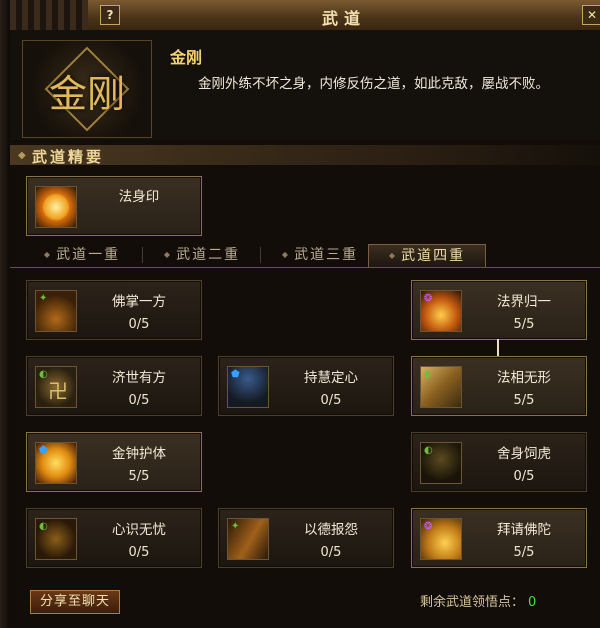 The image size is (600, 628). I want to click on skill-card-jinzhong: ⬟ 金钟护体 5/5, so click(114, 462).